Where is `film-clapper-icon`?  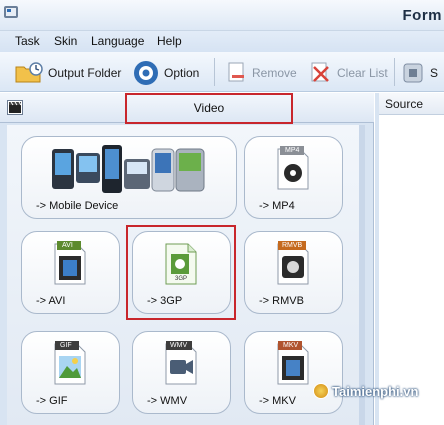
film-clapper-icon is located at coordinates (15, 107).